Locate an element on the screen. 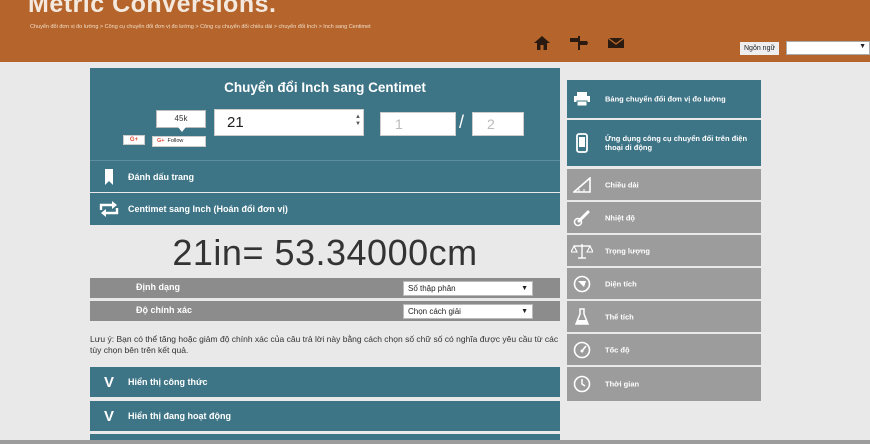  signpost-icon is located at coordinates (579, 43).